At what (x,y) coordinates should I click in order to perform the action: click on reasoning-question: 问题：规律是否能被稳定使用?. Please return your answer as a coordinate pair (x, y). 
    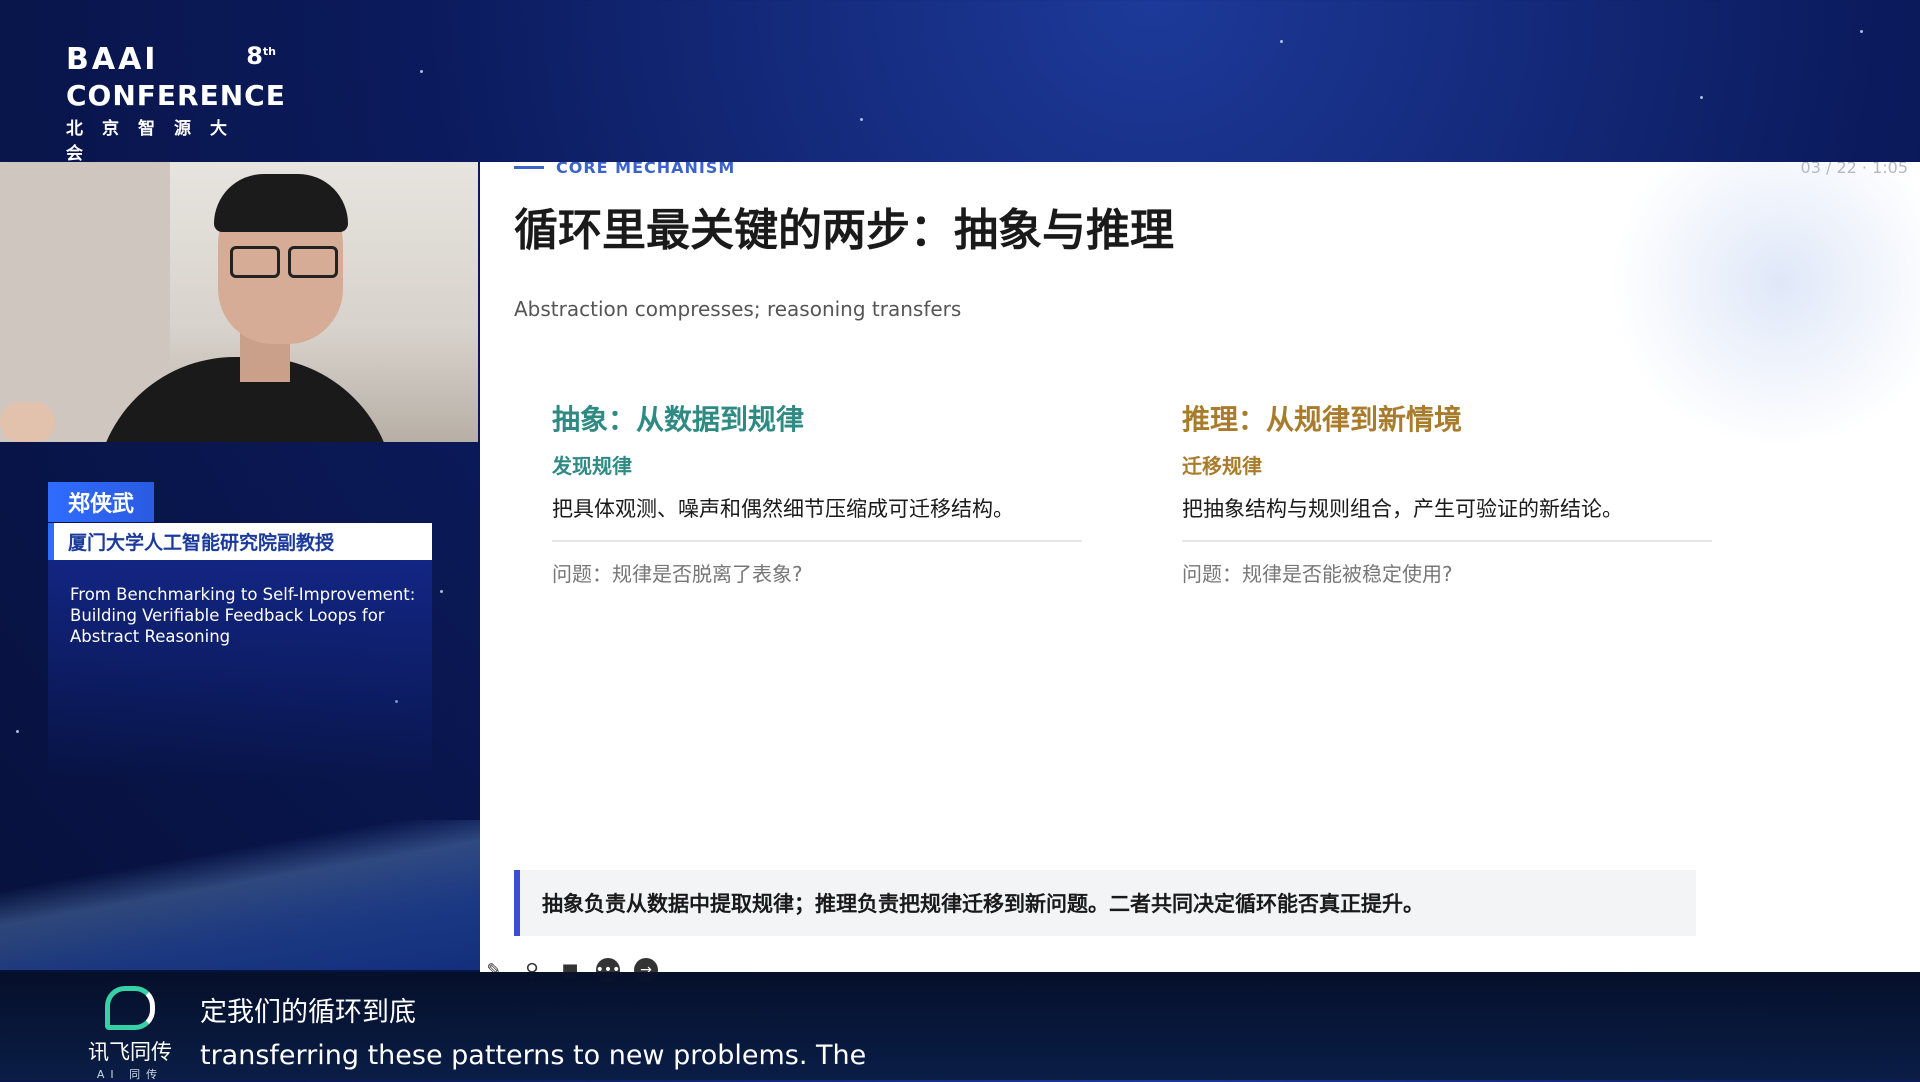
    Looking at the image, I should click on (1317, 574).